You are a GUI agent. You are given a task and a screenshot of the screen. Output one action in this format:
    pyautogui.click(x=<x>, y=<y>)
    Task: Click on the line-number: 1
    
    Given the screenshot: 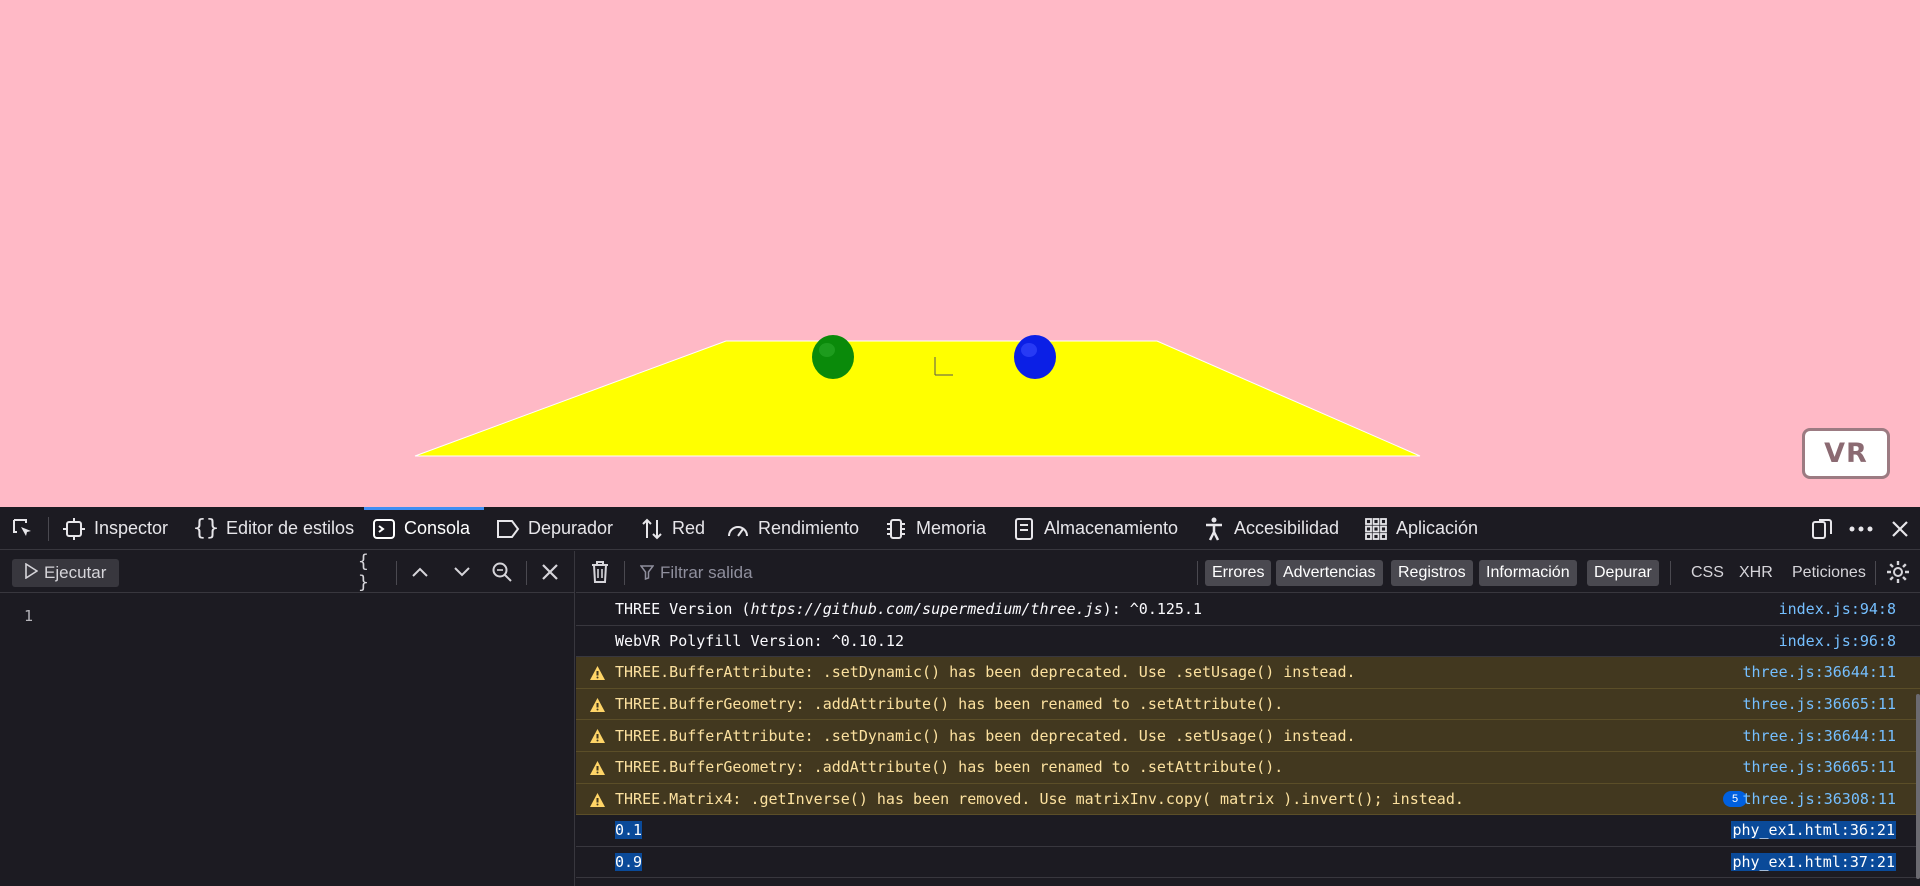 What is the action you would take?
    pyautogui.click(x=29, y=616)
    